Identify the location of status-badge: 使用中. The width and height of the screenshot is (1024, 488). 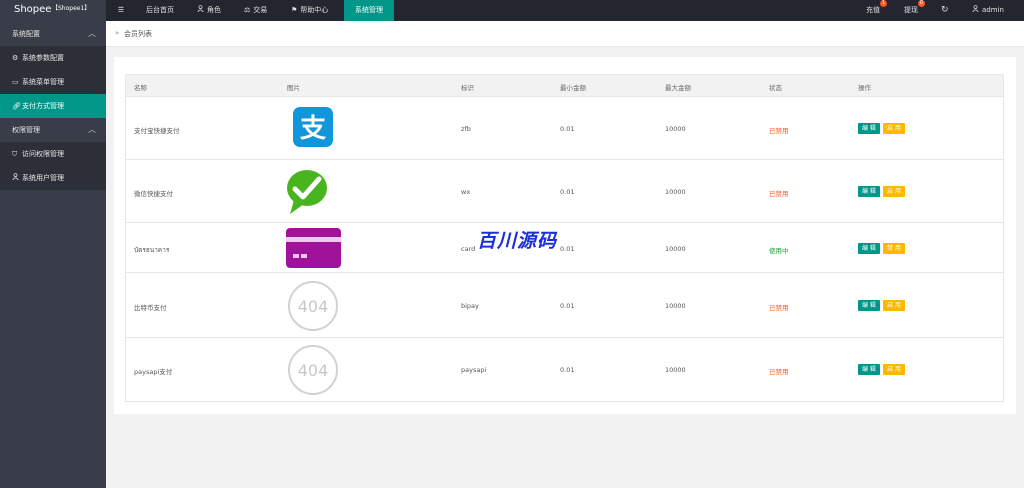
(779, 251).